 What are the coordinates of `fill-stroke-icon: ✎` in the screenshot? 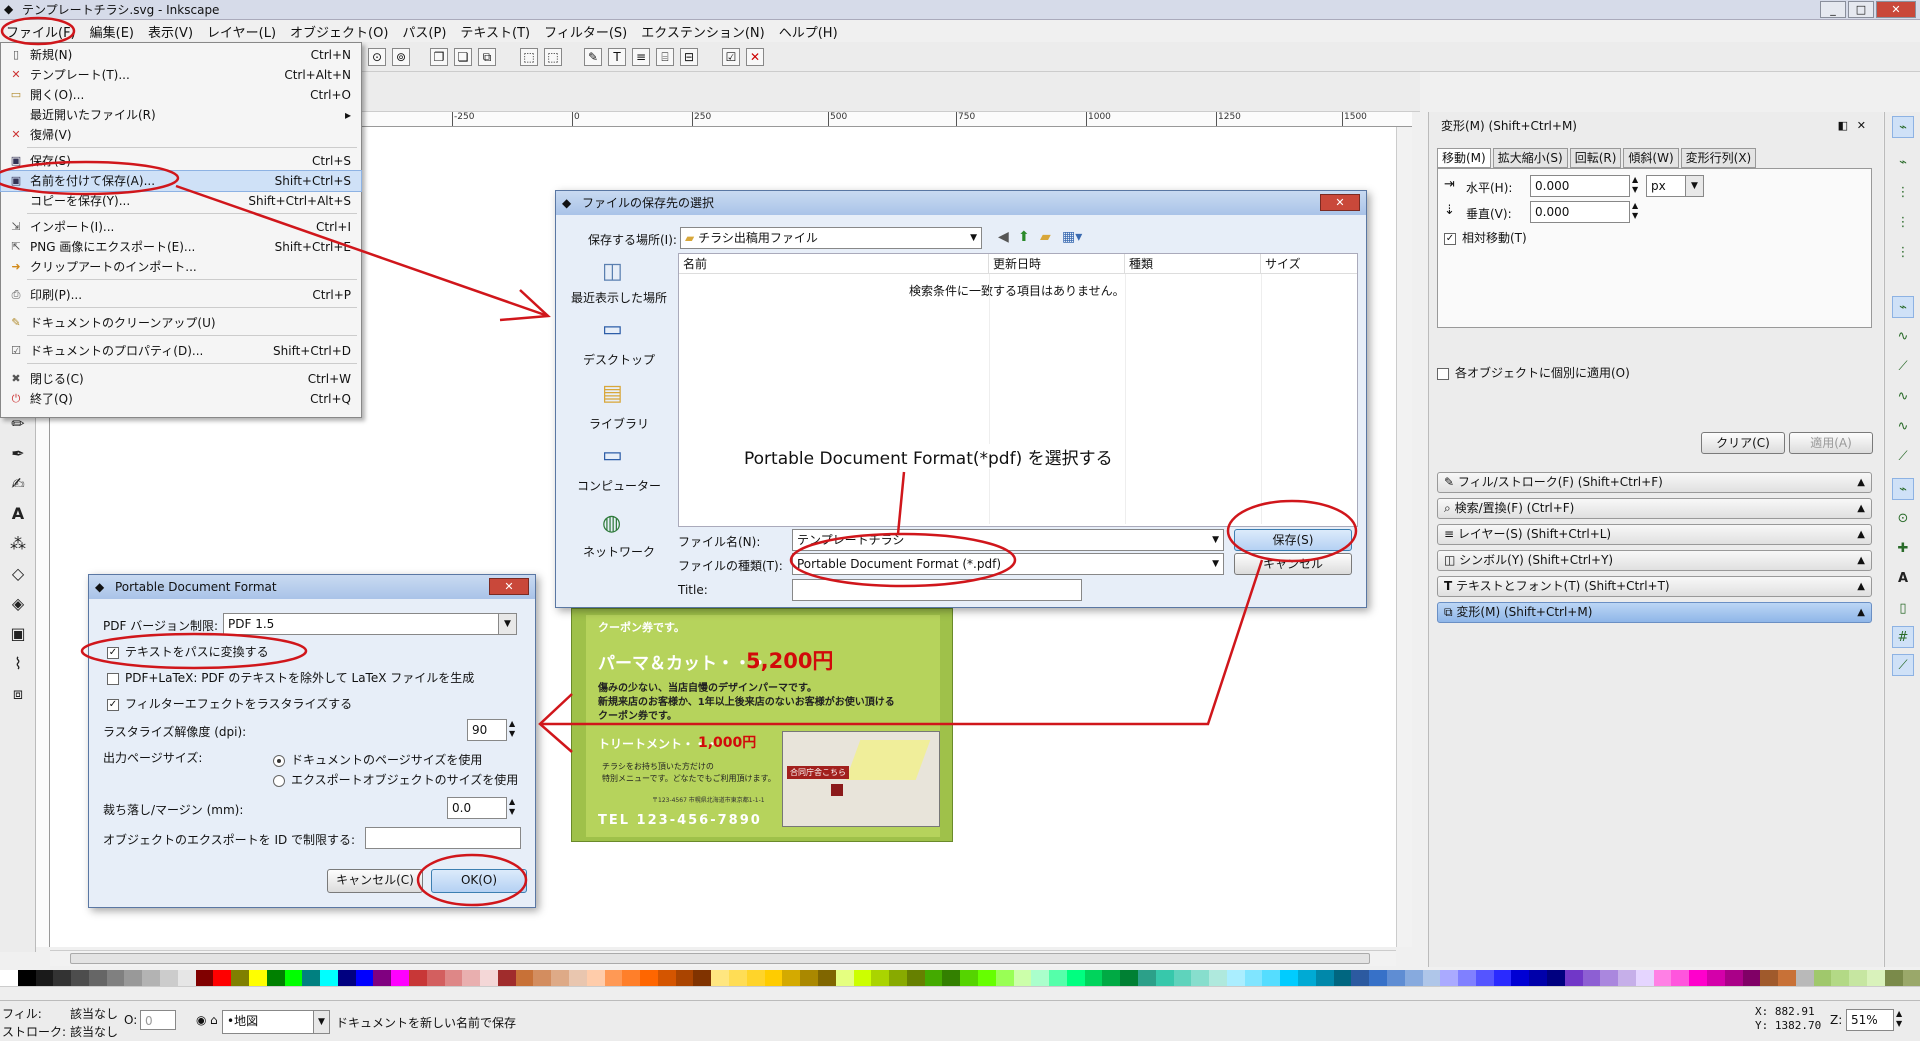 It's located at (593, 57).